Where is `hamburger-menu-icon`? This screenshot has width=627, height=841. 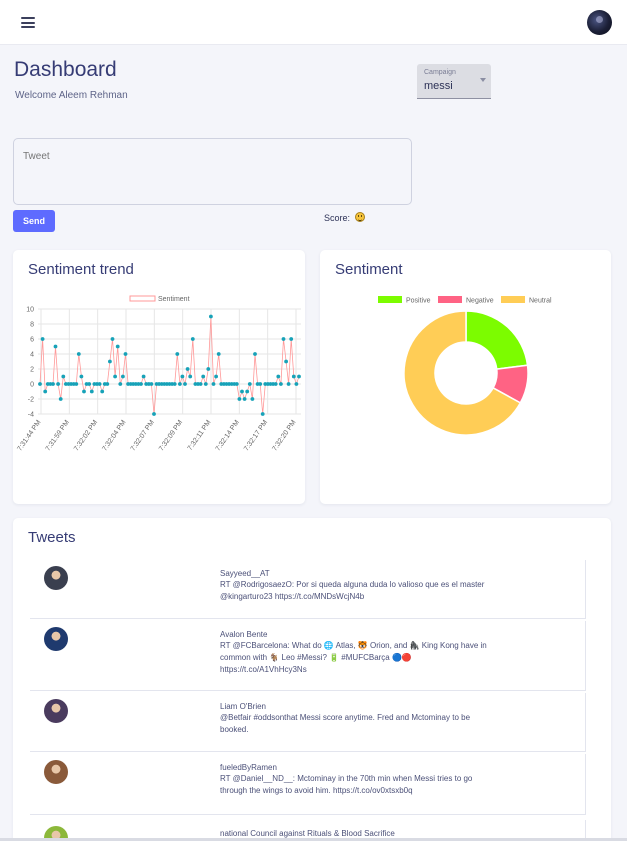
hamburger-menu-icon is located at coordinates (28, 22).